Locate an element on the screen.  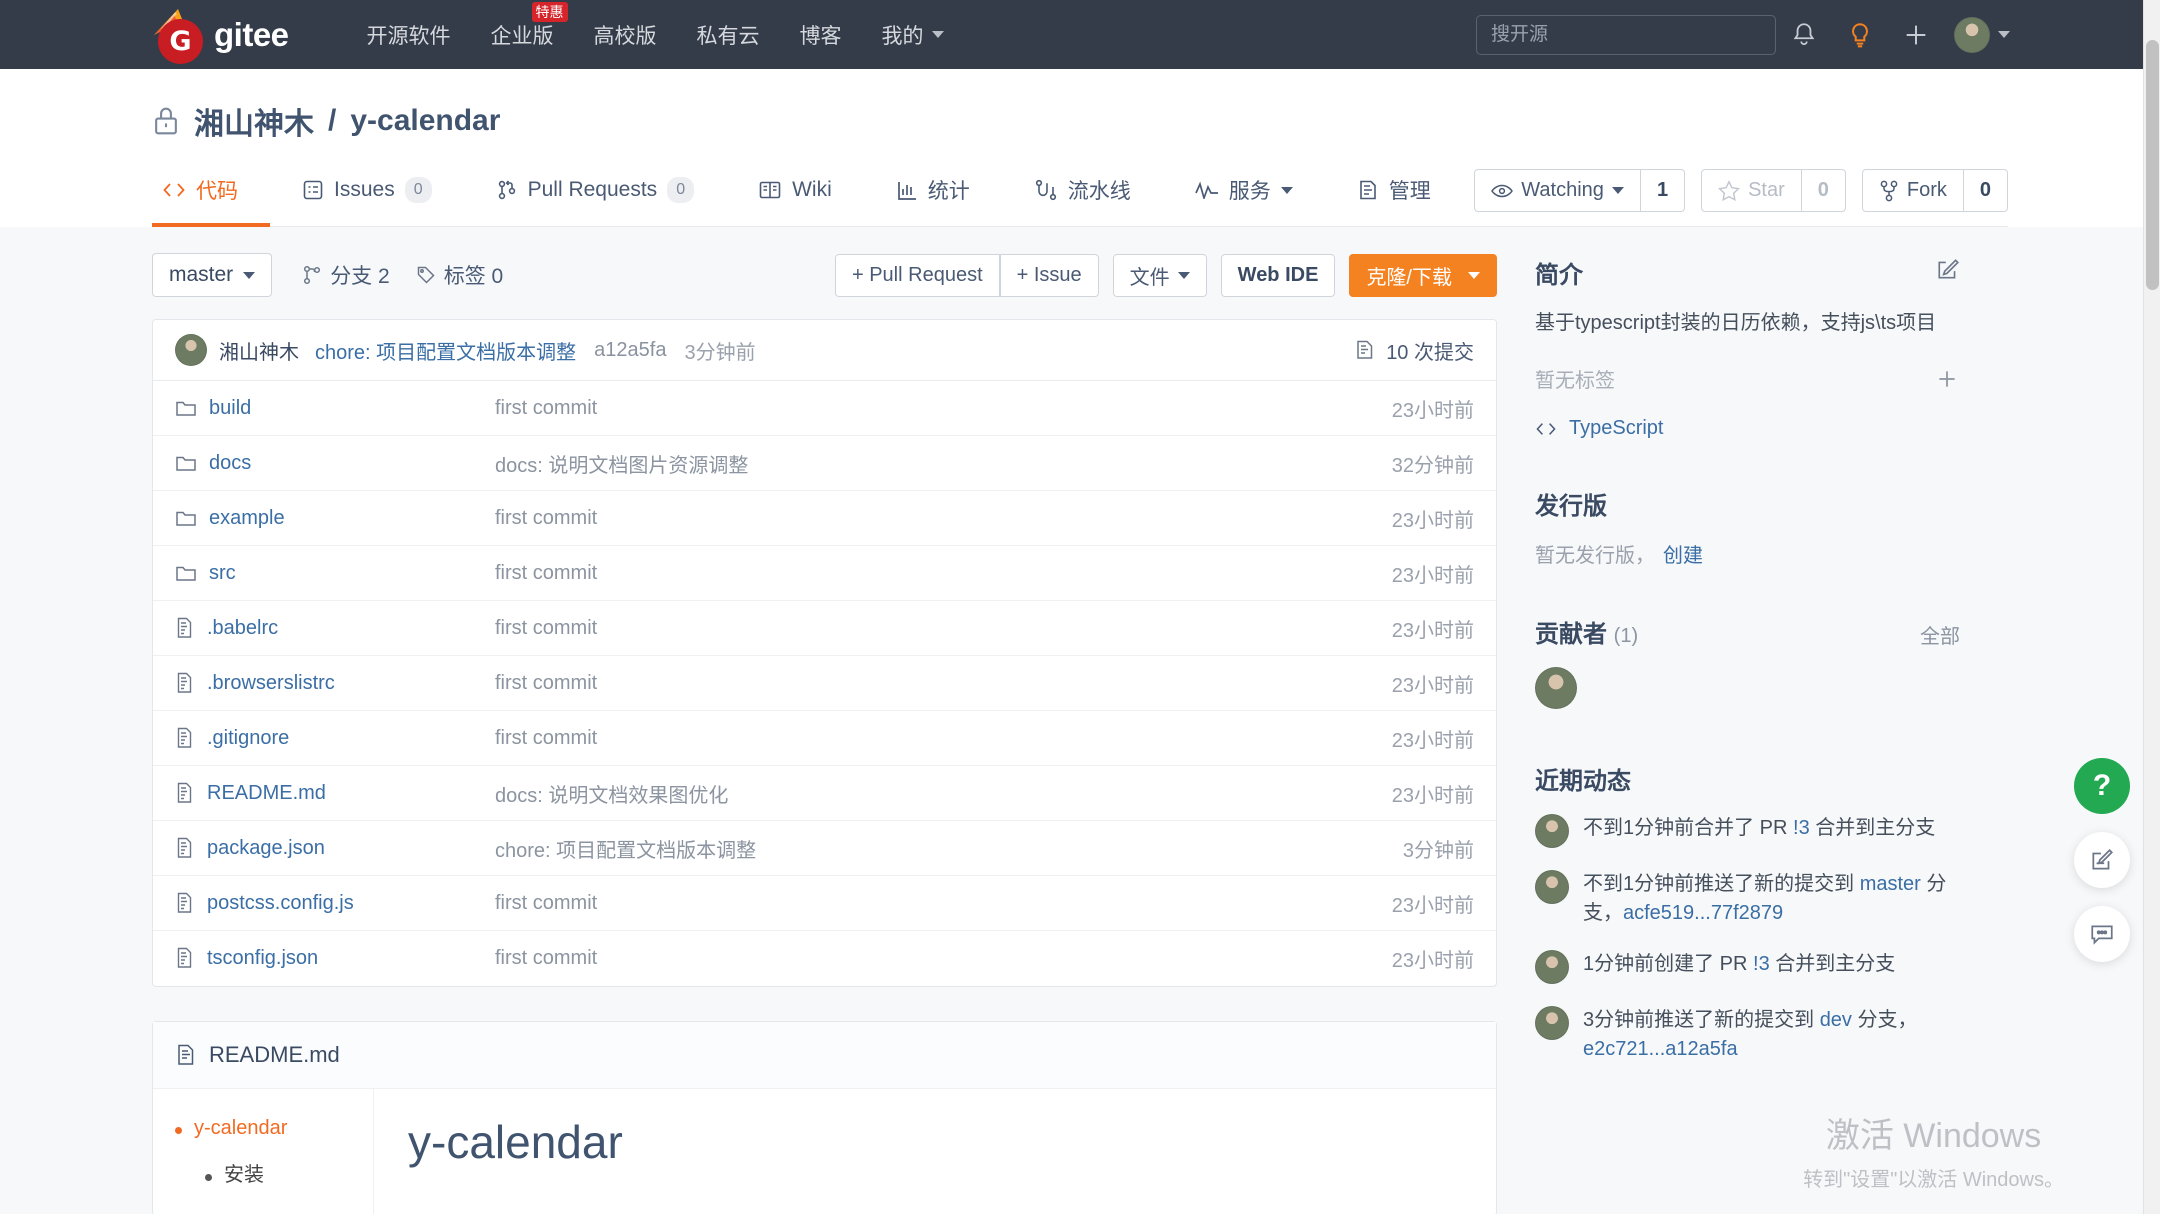
nav-link-university: 高校版 is located at coordinates (625, 35).